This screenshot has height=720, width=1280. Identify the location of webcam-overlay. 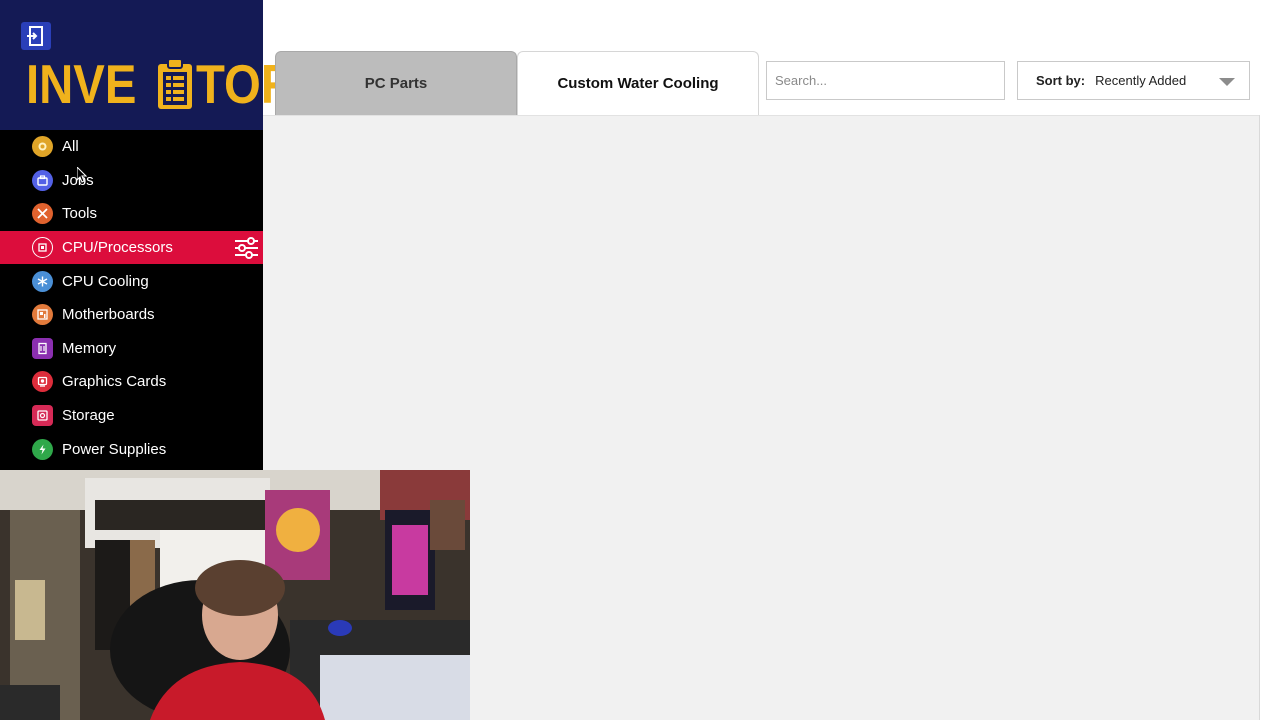
(235, 595).